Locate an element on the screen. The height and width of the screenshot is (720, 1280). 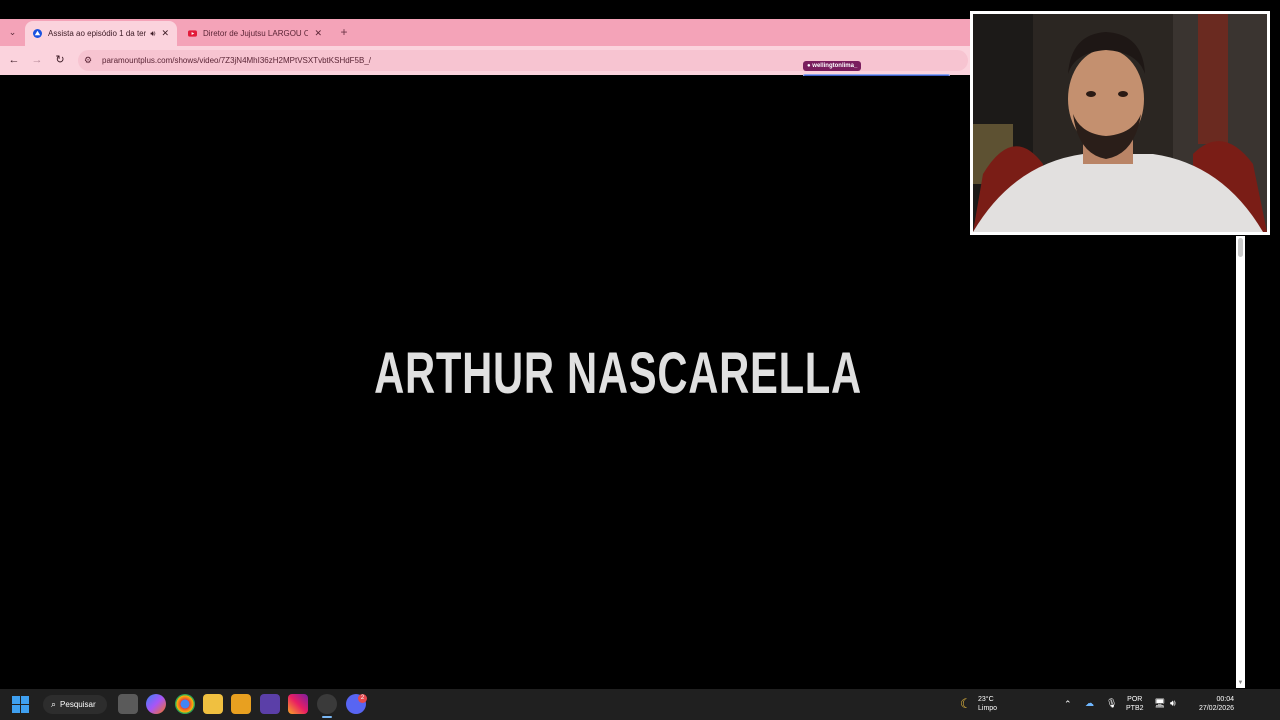
search-label: Pesquisar is located at coordinates (78, 704).